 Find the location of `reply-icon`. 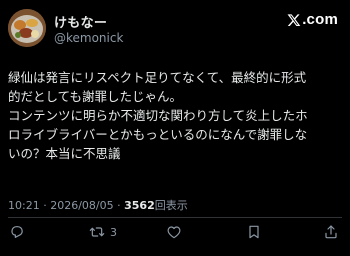

reply-icon is located at coordinates (17, 232).